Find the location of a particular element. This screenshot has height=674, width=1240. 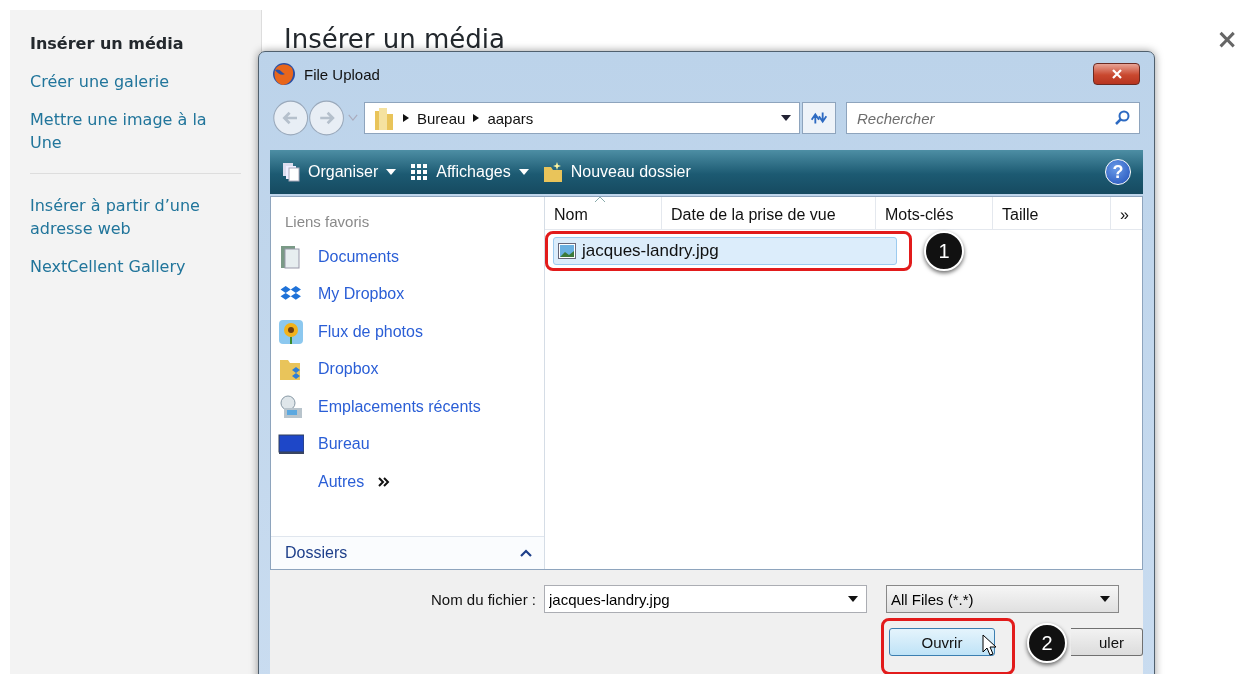

column-header: » is located at coordinates (1126, 213).